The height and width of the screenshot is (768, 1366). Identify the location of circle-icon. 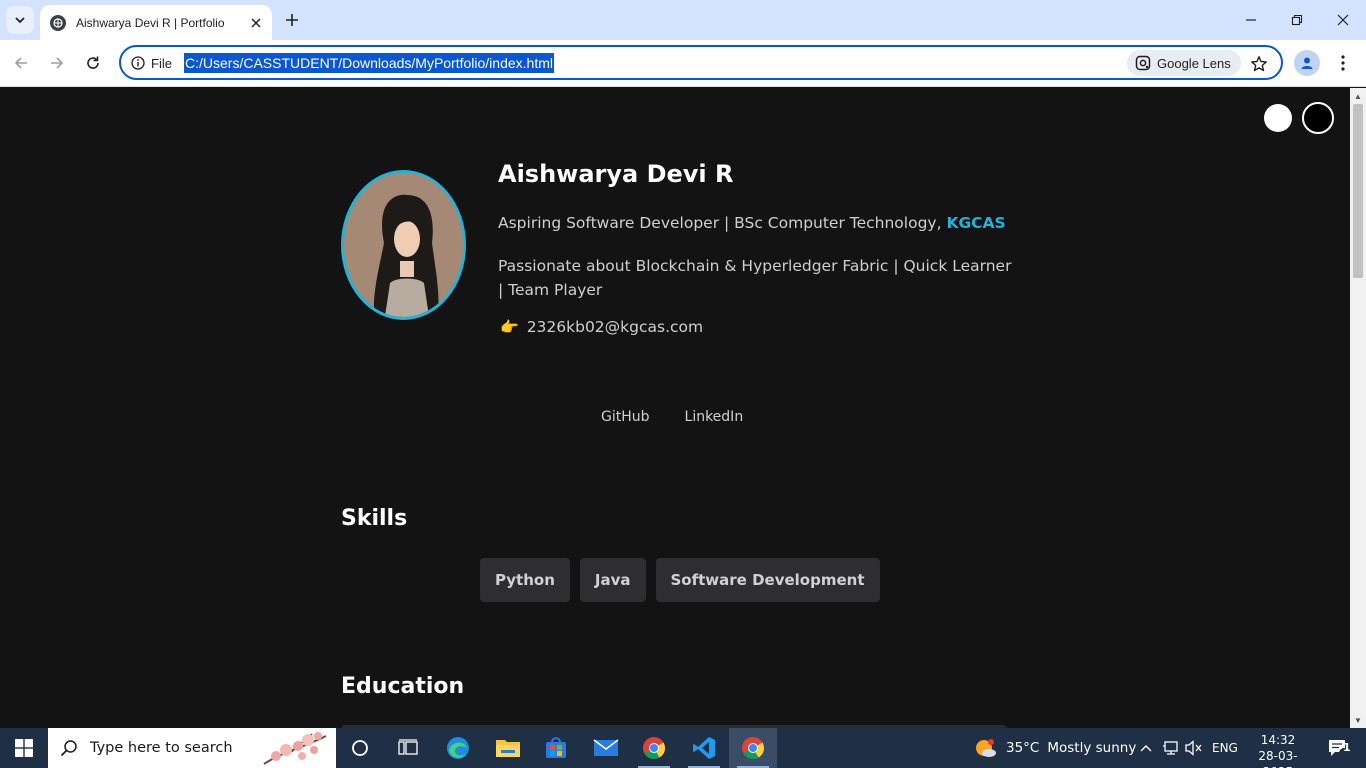
(360, 748).